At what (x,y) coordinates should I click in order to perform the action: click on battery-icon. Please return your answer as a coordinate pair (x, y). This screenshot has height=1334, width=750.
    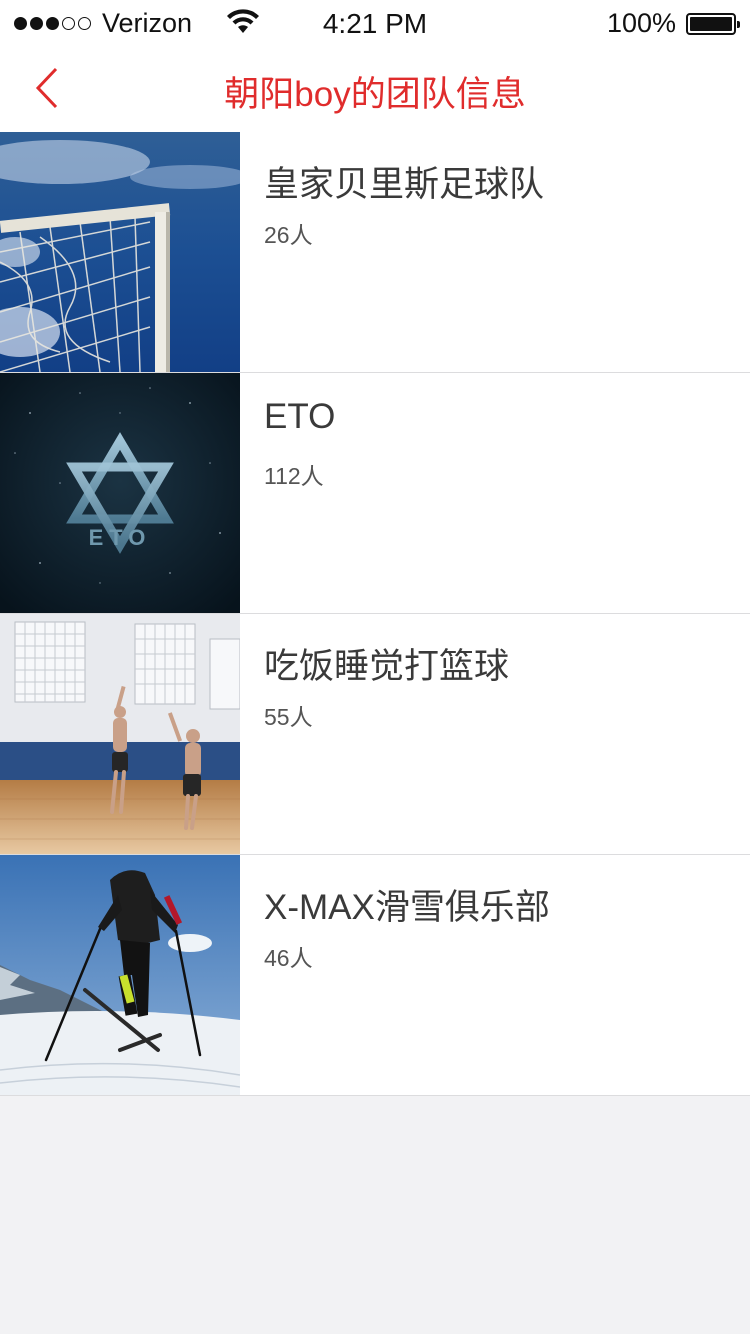
    Looking at the image, I should click on (713, 23).